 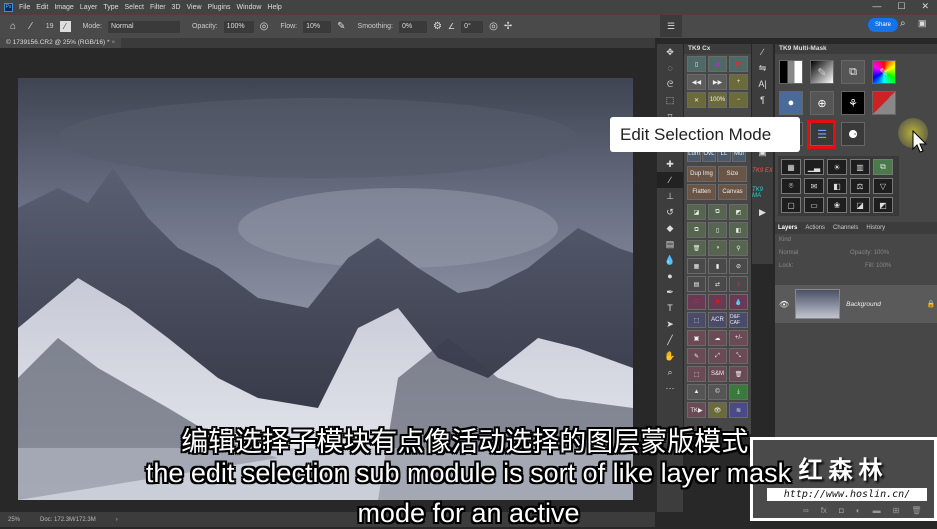 I want to click on flow-input: 10%, so click(x=317, y=26).